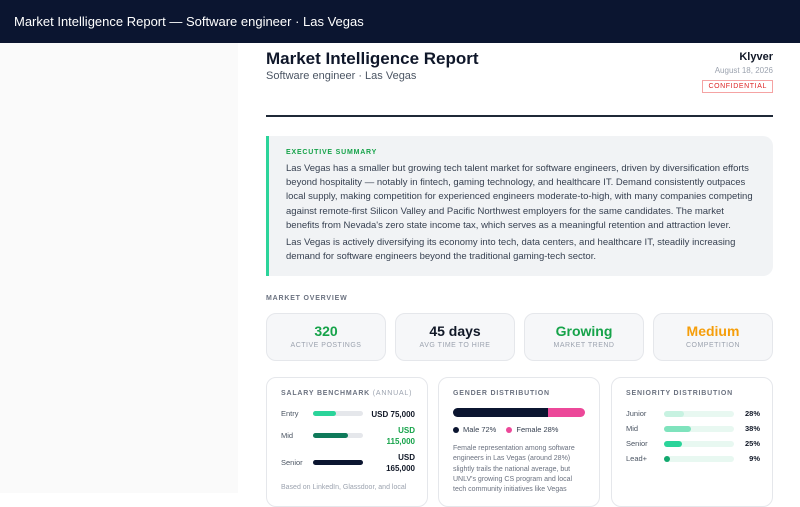  What do you see at coordinates (344, 487) in the screenshot?
I see `salary-footnote: Based on LinkedIn, Glassdoor, and local` at bounding box center [344, 487].